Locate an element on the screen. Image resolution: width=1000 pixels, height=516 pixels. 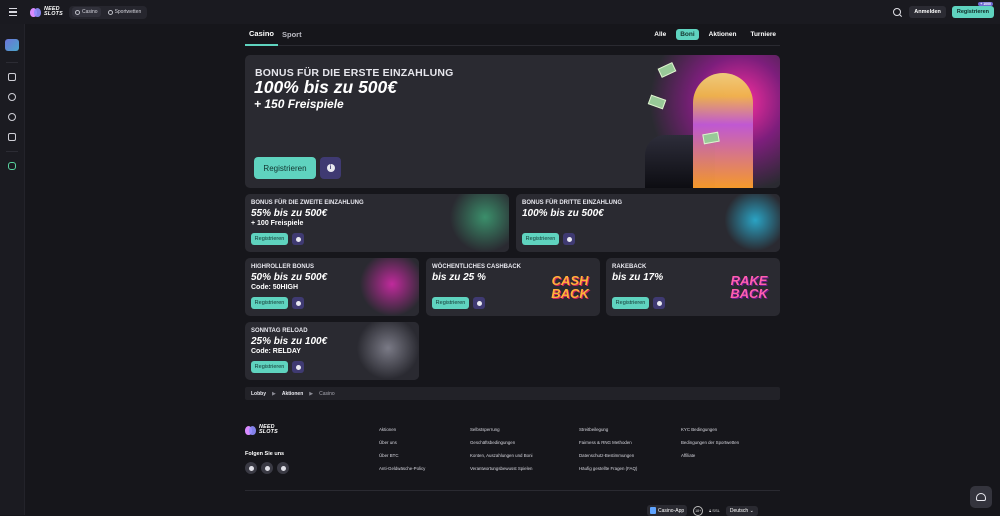
filter-bar: Alle Boni Aktionen Turniere is located at coordinates (715, 34).